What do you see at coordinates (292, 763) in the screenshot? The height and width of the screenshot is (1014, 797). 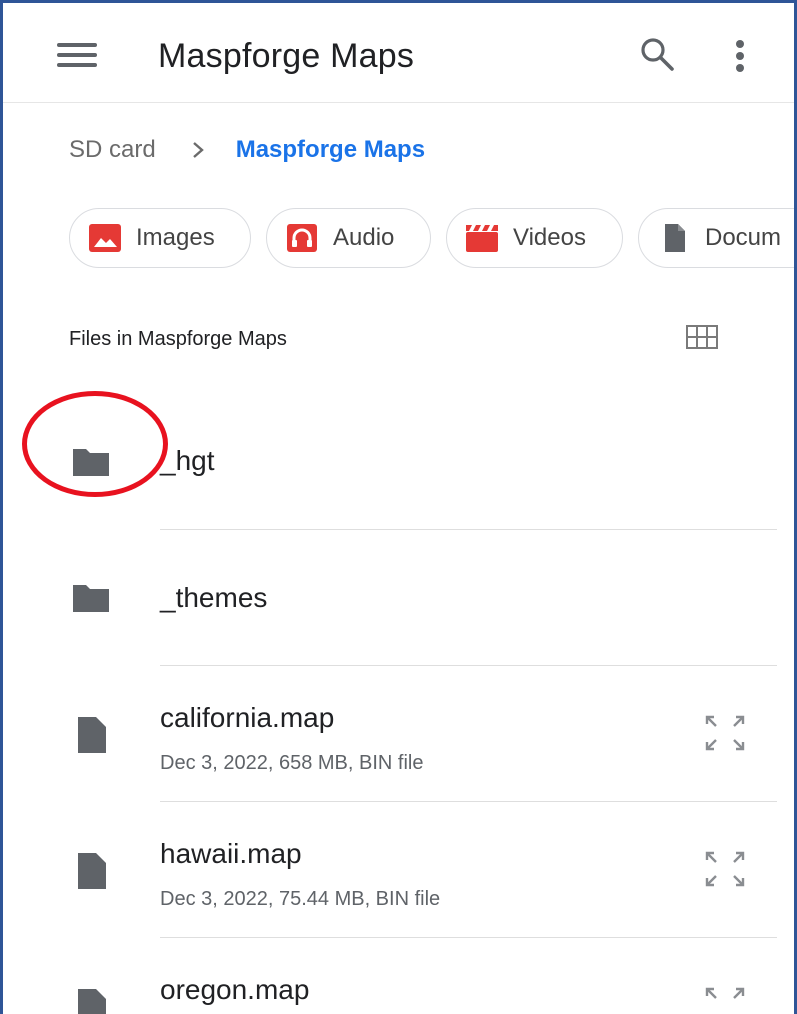 I see `file-meta: Dec 3, 2022, 658 MB, BIN file` at bounding box center [292, 763].